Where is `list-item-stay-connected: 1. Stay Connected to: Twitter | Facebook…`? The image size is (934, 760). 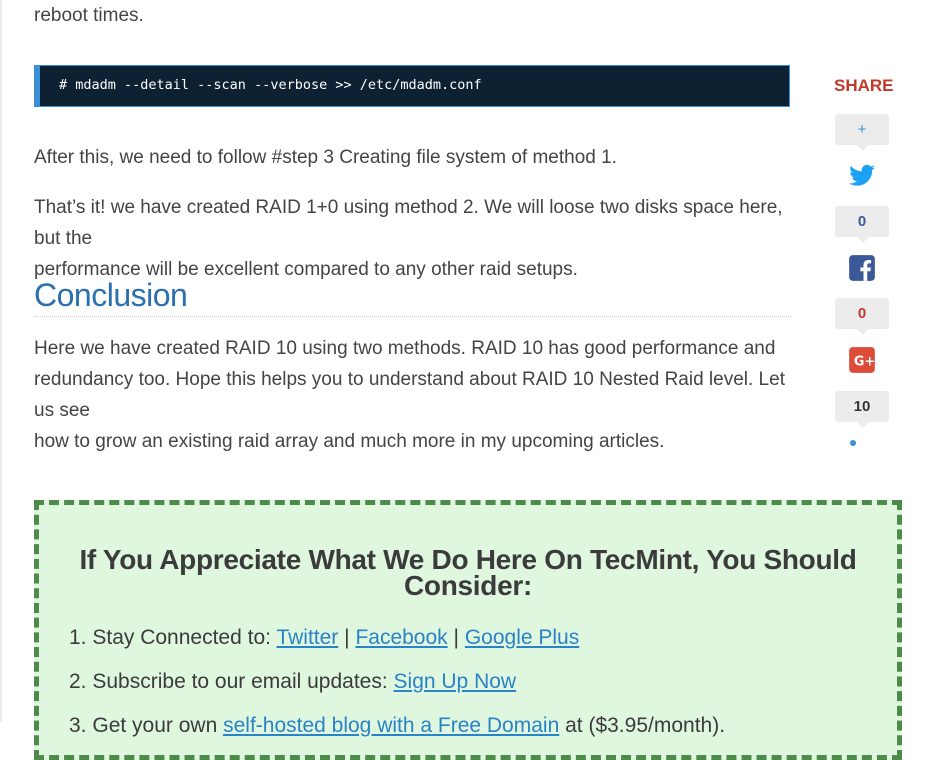 list-item-stay-connected: 1. Stay Connected to: Twitter | Facebook… is located at coordinates (397, 645).